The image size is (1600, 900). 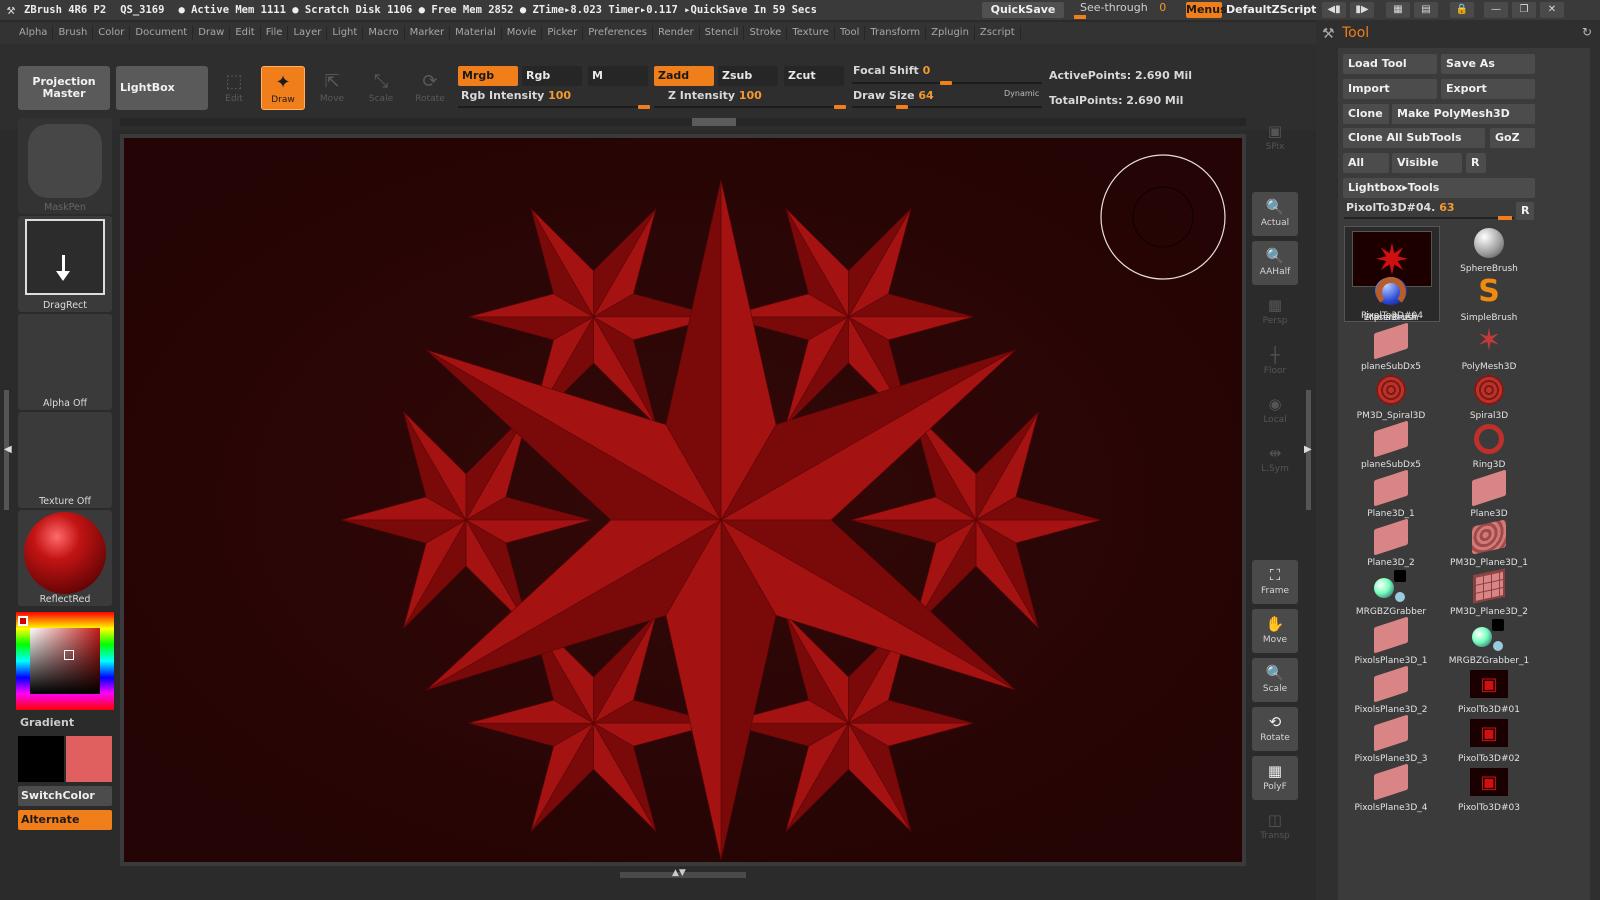 I want to click on scroll-left-icon: ◀▮, so click(x=1334, y=10).